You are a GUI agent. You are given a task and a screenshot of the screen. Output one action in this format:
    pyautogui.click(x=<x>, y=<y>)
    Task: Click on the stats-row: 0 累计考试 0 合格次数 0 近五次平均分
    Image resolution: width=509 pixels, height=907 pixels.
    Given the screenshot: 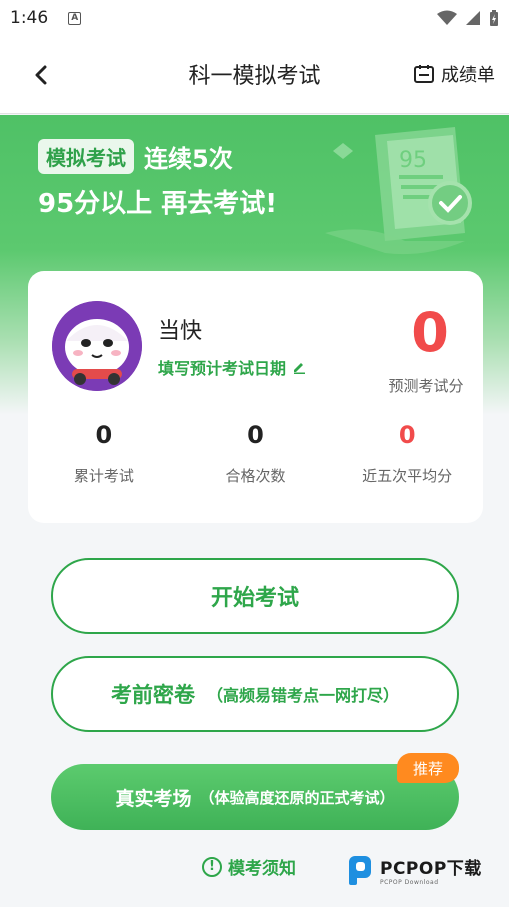 What is the action you would take?
    pyautogui.click(x=255, y=453)
    